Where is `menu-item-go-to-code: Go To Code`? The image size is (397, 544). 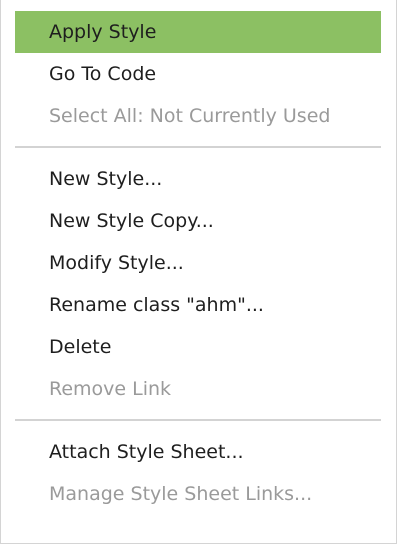 menu-item-go-to-code: Go To Code is located at coordinates (198, 74).